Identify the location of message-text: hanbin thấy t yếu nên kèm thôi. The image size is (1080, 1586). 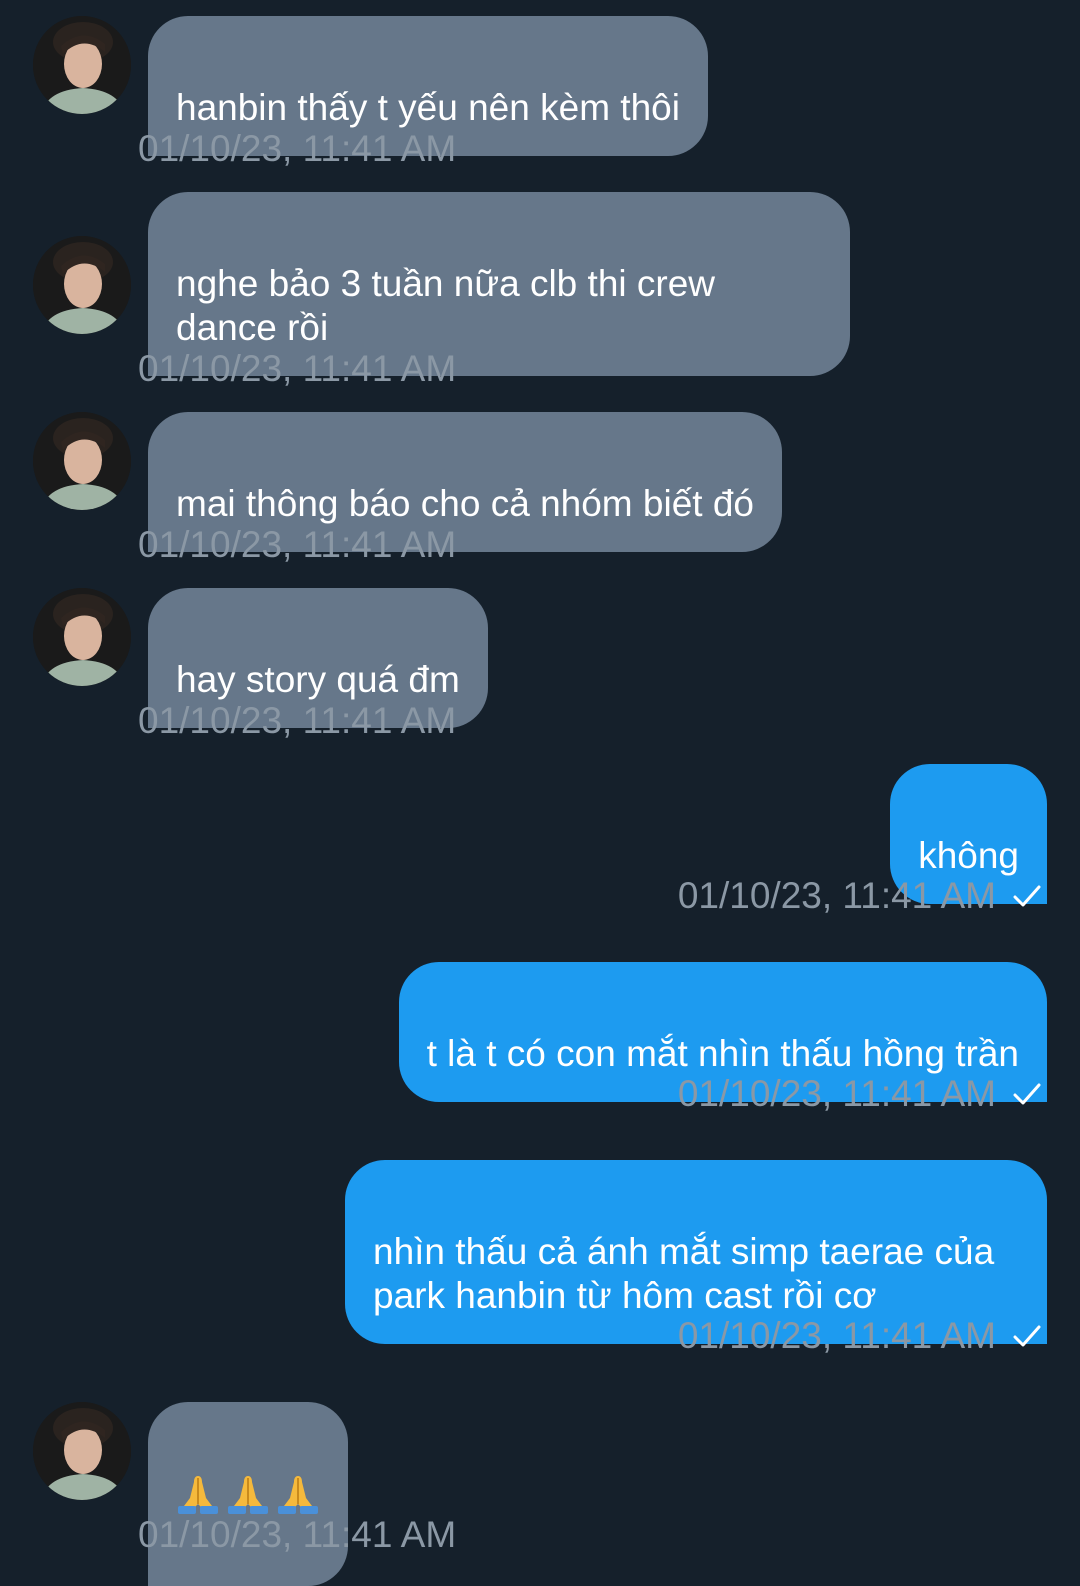
(428, 107).